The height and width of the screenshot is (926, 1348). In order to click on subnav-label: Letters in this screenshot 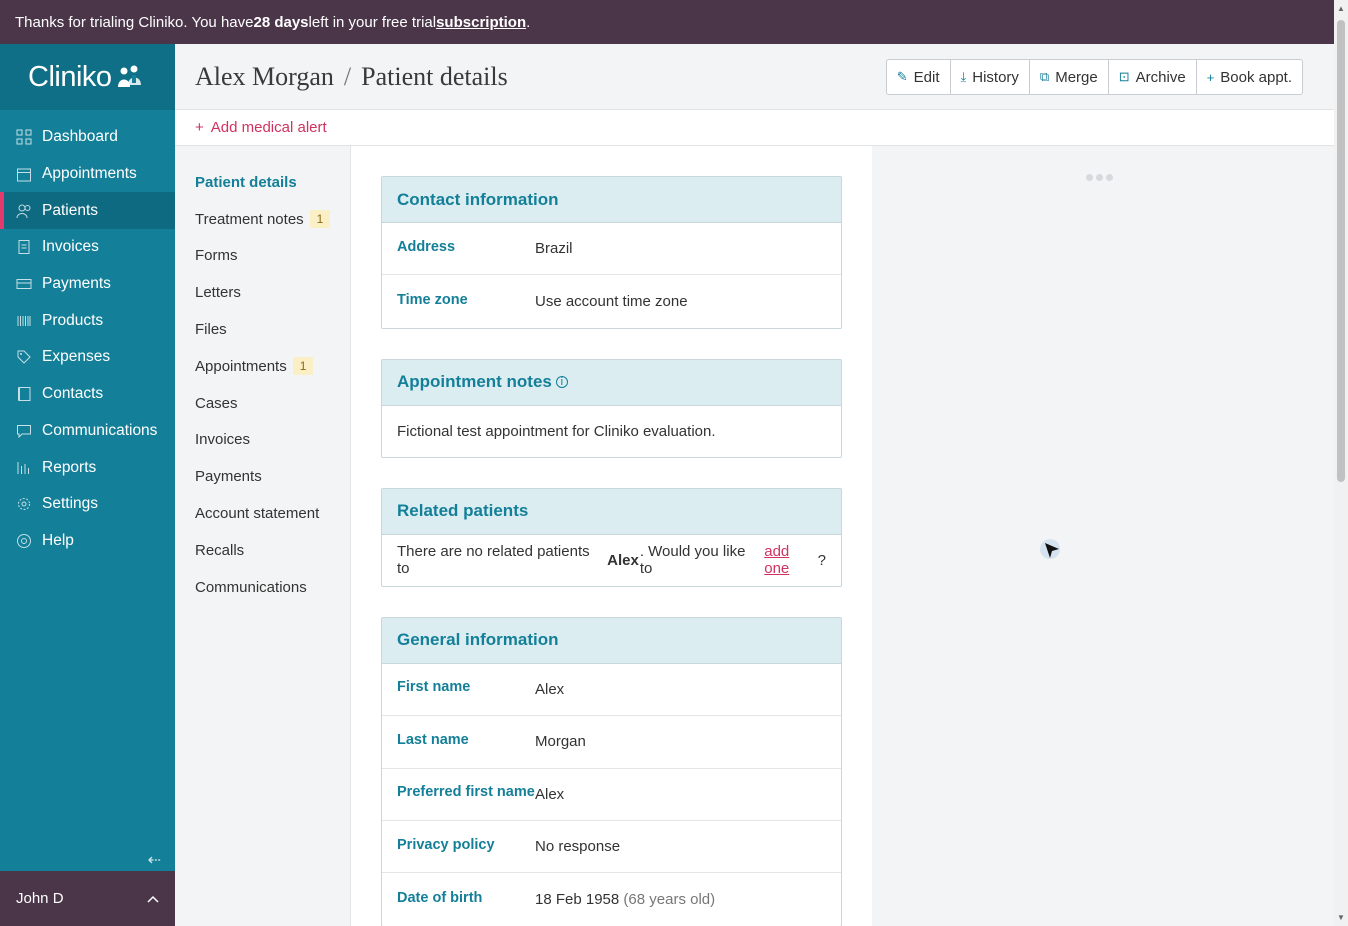, I will do `click(218, 293)`.